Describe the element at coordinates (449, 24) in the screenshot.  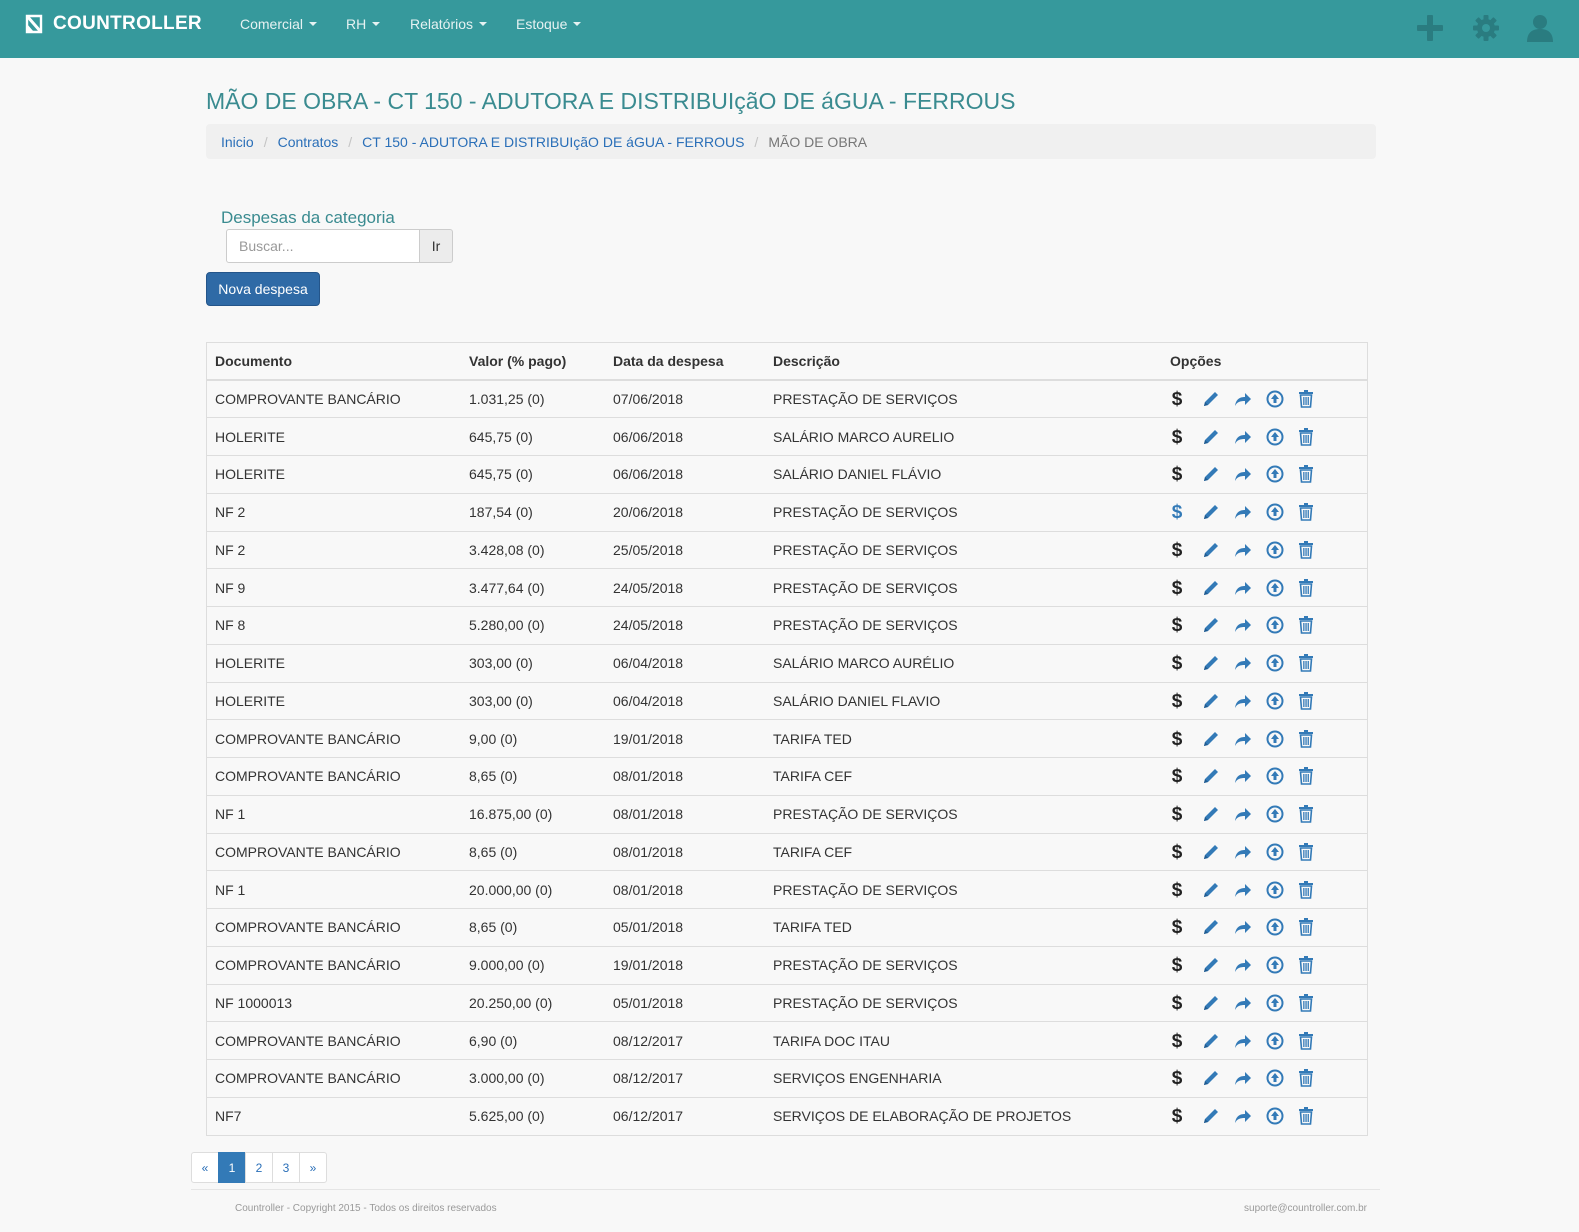
I see `menu-relatorios: Relatórios` at that location.